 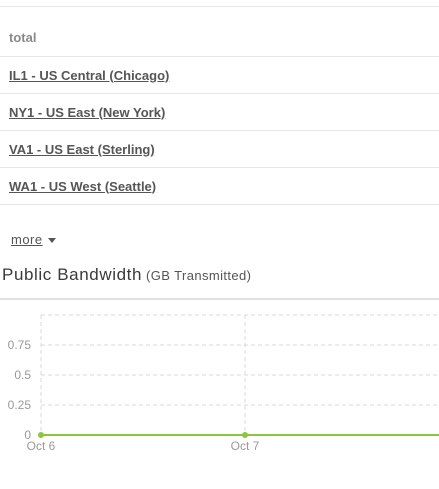 I want to click on table-row: WA1 - US West (Seattle), so click(x=219, y=186).